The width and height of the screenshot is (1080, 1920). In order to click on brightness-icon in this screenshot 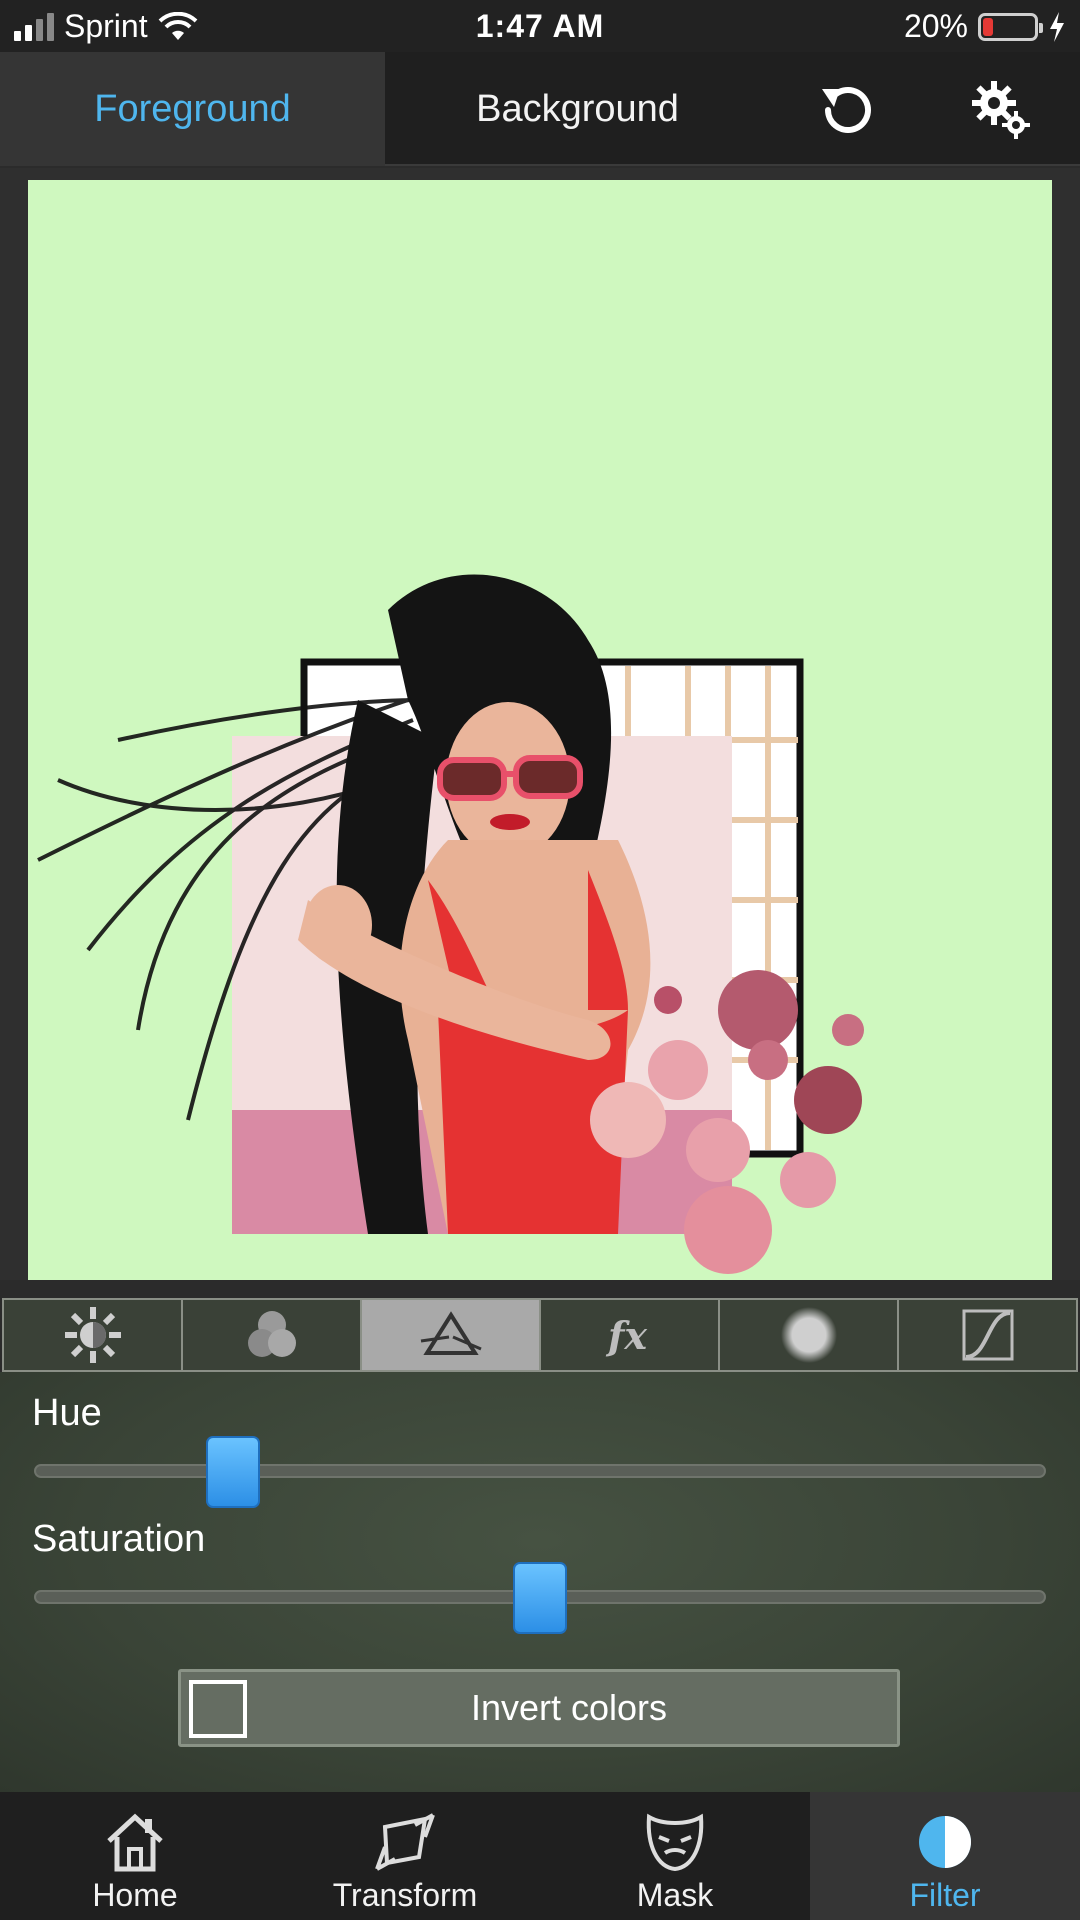, I will do `click(92, 1335)`.